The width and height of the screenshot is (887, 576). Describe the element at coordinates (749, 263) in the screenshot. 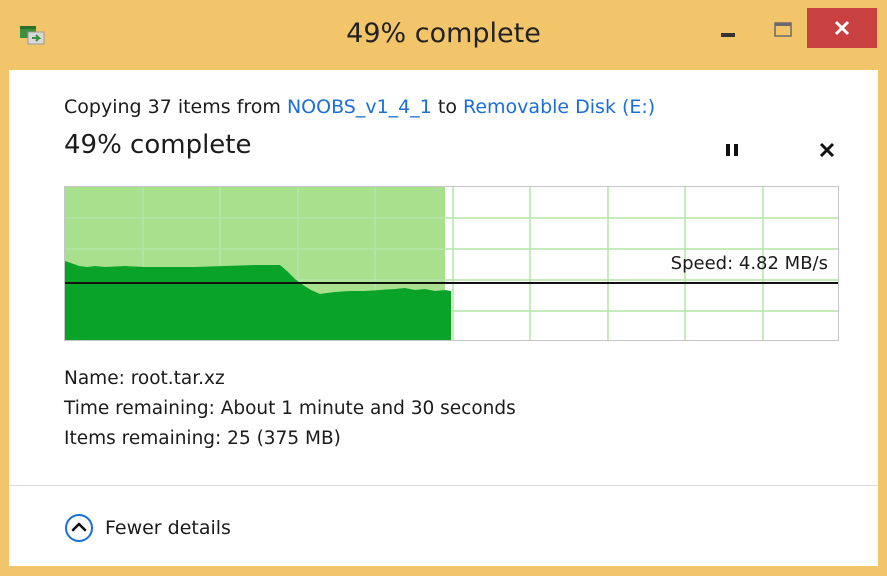

I see `speed-readout: Speed: 4.82 MB/s` at that location.